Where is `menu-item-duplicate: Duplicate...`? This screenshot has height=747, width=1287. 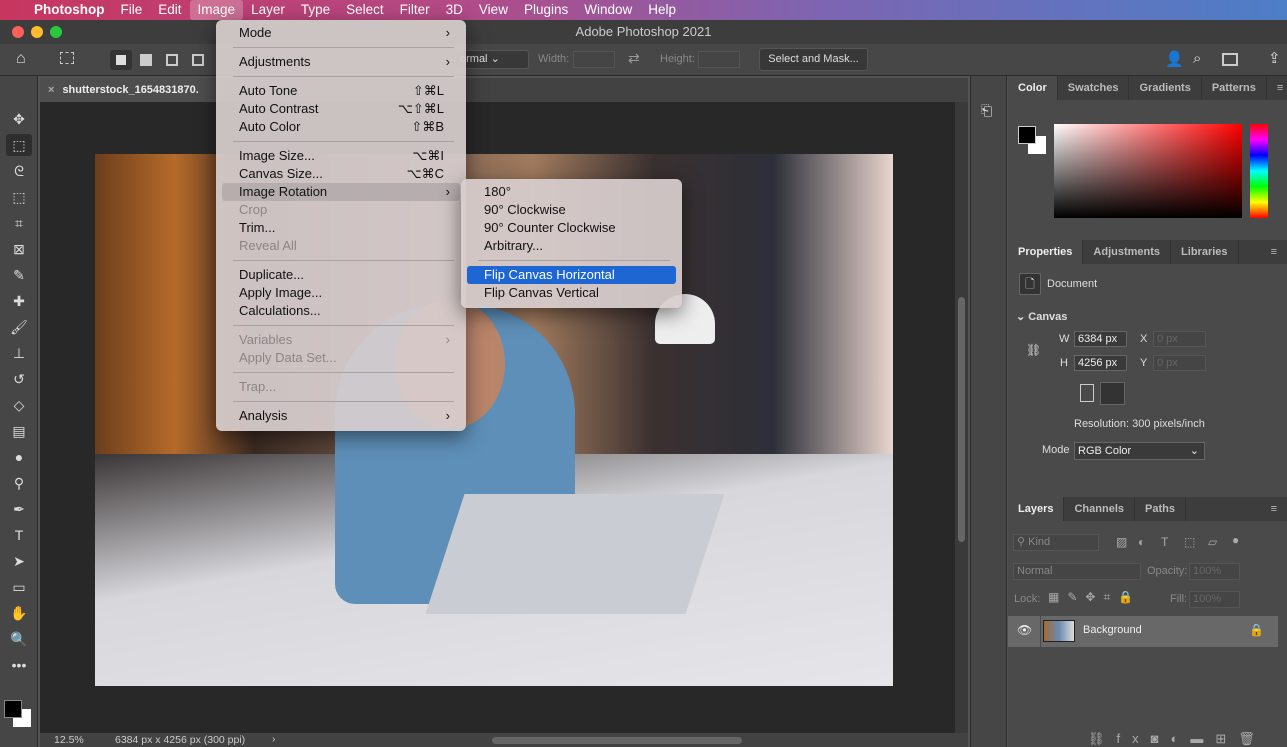 menu-item-duplicate: Duplicate... is located at coordinates (341, 275).